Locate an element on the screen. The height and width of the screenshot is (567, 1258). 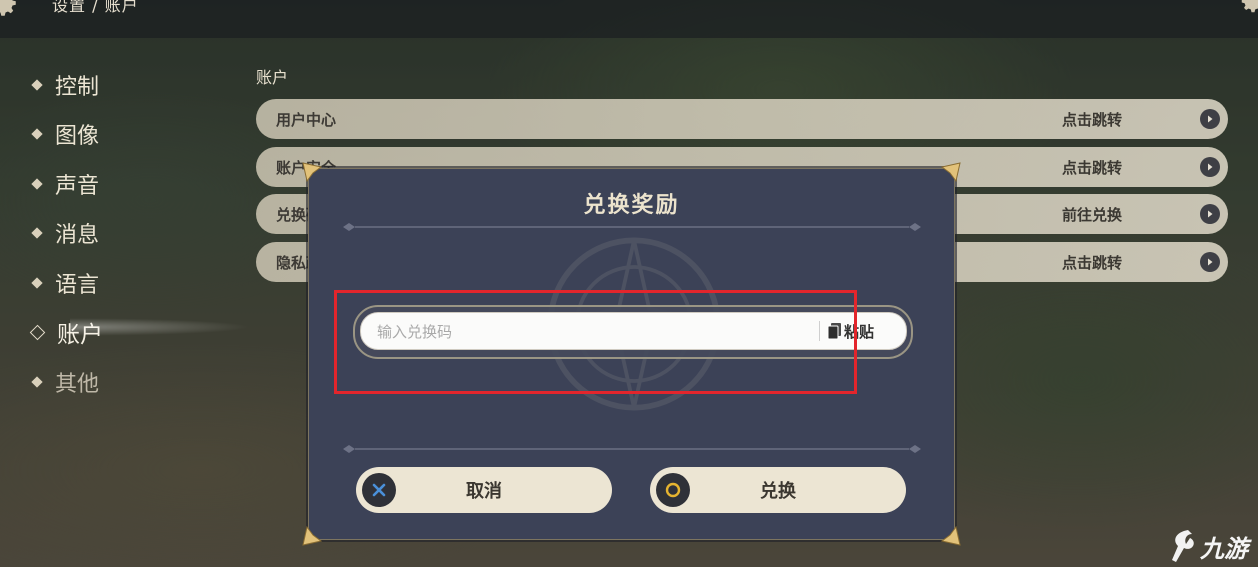
top-bar: 设置 / 账户 is located at coordinates (629, 19).